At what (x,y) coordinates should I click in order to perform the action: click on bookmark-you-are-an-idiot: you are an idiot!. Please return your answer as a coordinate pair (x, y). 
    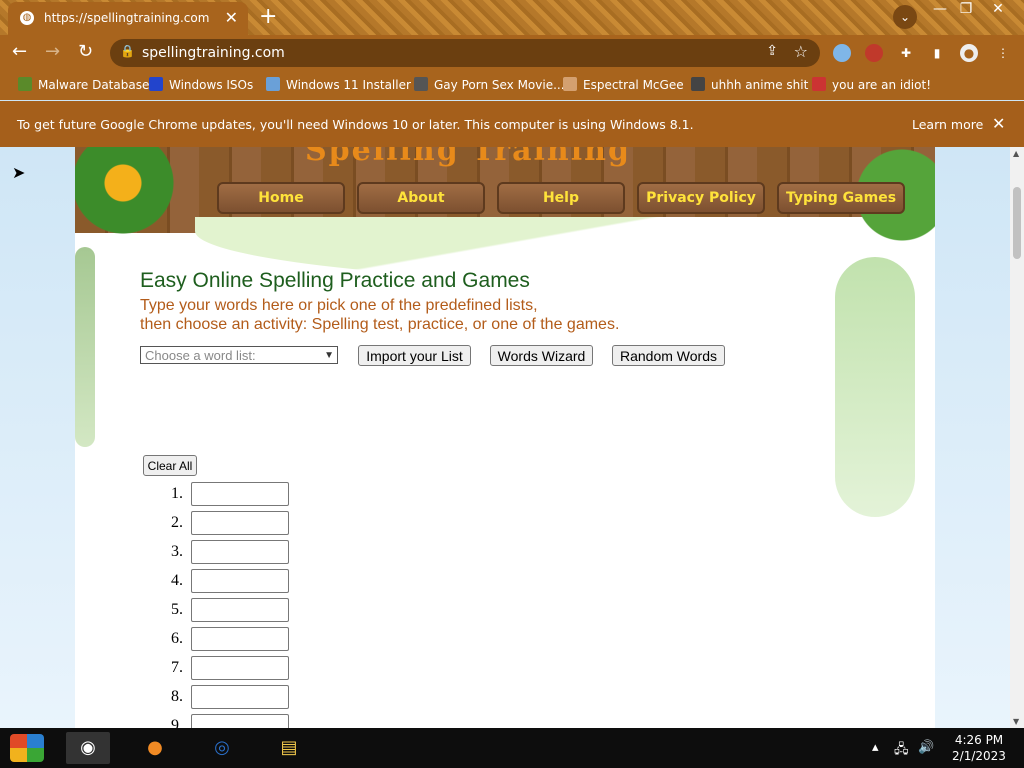
    Looking at the image, I should click on (871, 84).